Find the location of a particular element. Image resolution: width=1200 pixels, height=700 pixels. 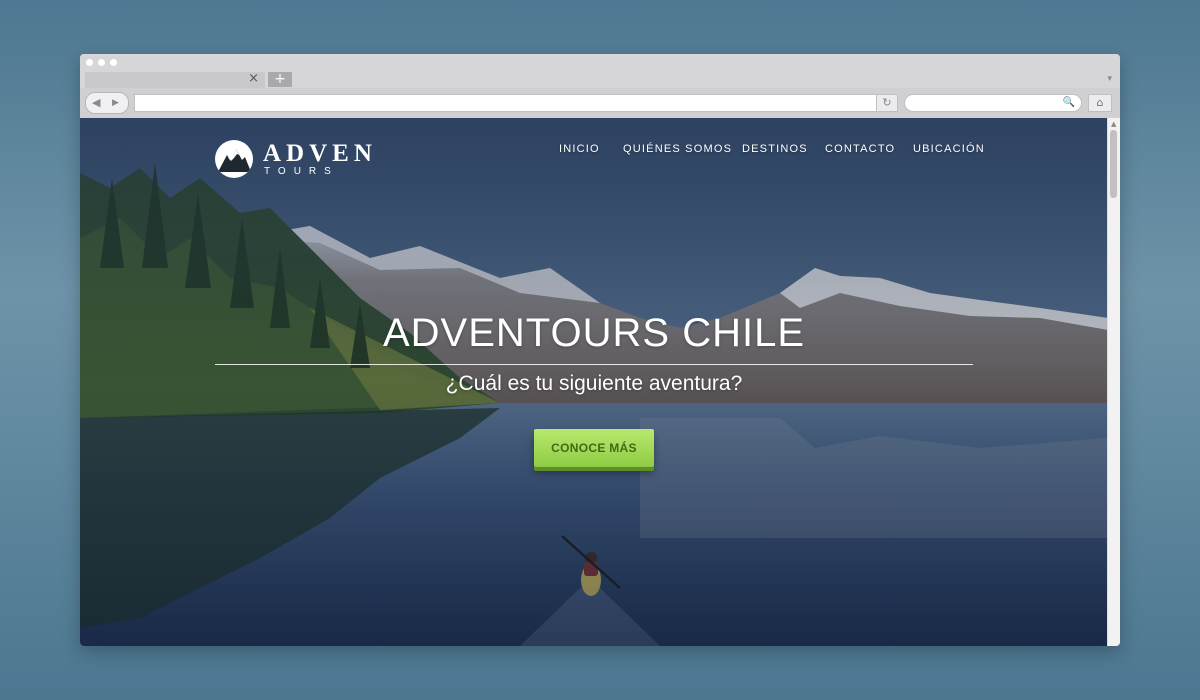

scrollbar-thumb is located at coordinates (1113, 164).